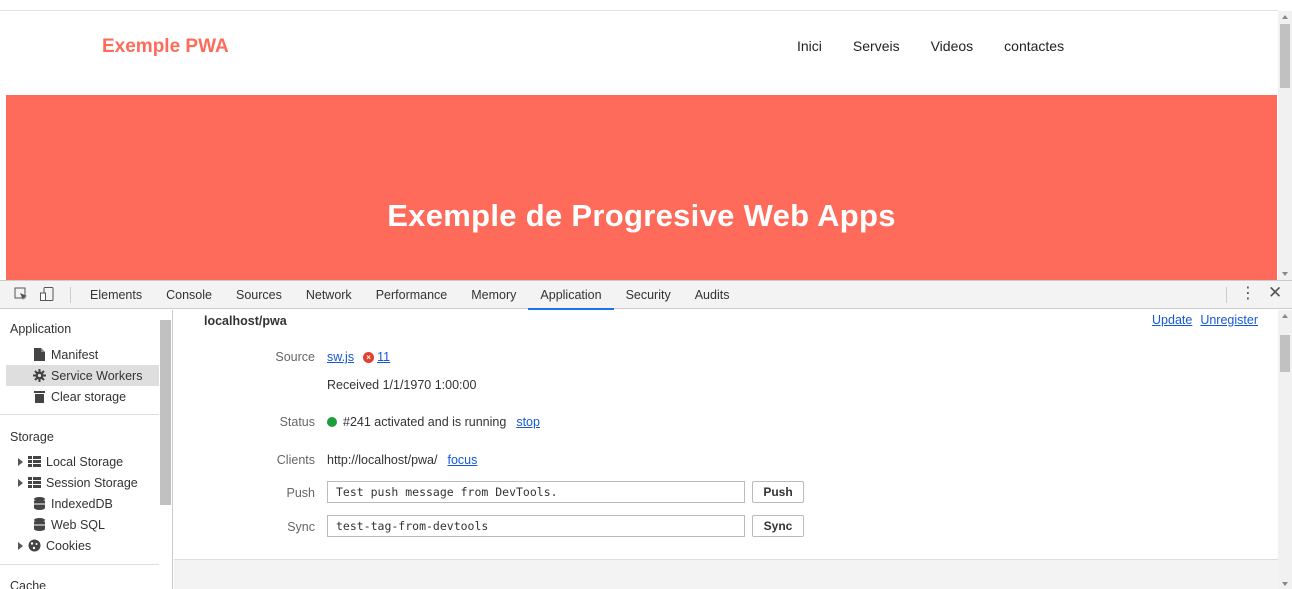 The width and height of the screenshot is (1292, 589). I want to click on device-toggle-icon, so click(47, 294).